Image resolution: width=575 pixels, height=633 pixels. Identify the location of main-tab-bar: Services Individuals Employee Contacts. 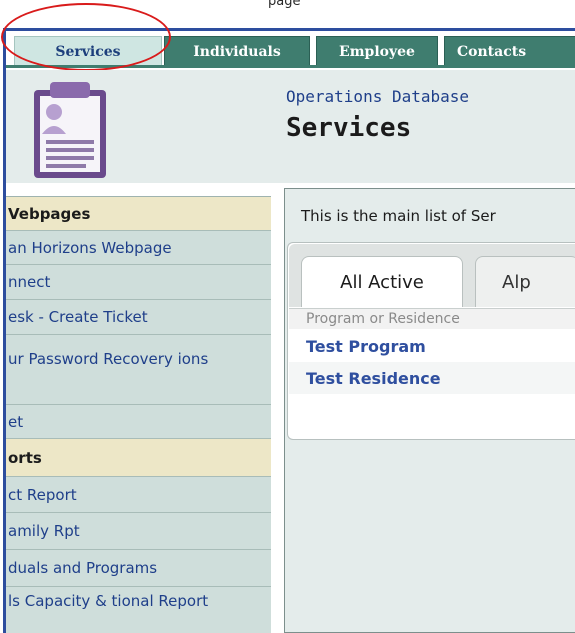
(290, 49).